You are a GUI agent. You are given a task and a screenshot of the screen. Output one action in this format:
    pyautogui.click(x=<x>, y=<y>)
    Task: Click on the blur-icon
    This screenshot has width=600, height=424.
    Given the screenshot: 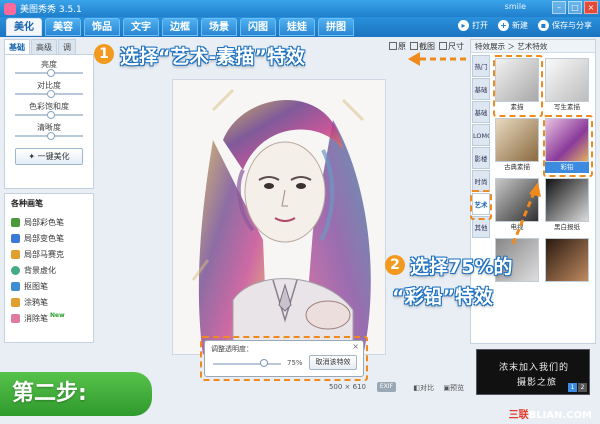 What is the action you would take?
    pyautogui.click(x=15, y=270)
    